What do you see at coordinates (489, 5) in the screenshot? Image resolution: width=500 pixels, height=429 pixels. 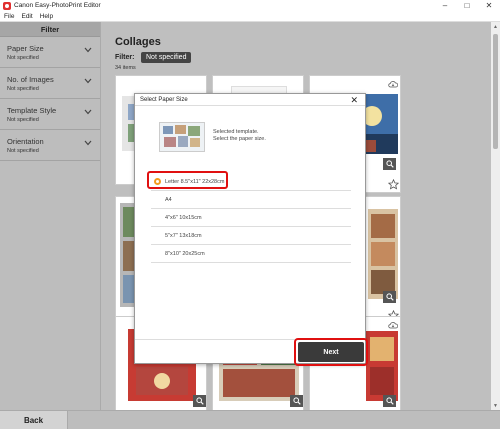 I see `close-window-button: ✕` at bounding box center [489, 5].